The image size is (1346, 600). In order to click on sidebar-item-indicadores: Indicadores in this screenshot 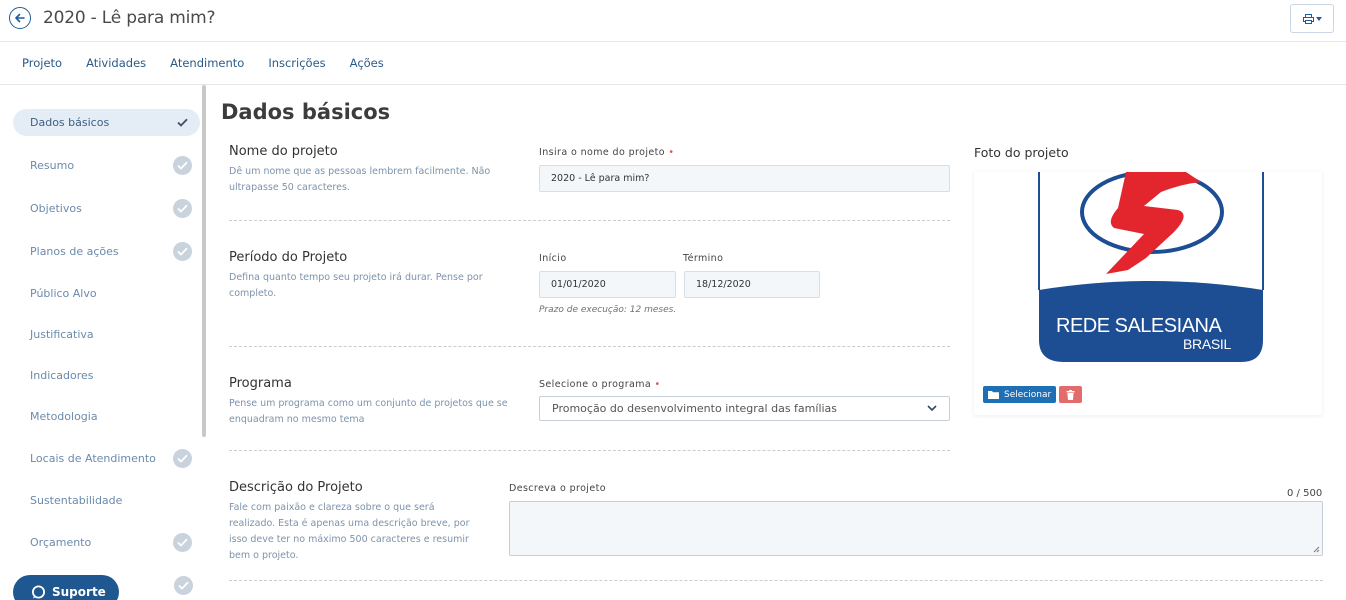, I will do `click(106, 375)`.